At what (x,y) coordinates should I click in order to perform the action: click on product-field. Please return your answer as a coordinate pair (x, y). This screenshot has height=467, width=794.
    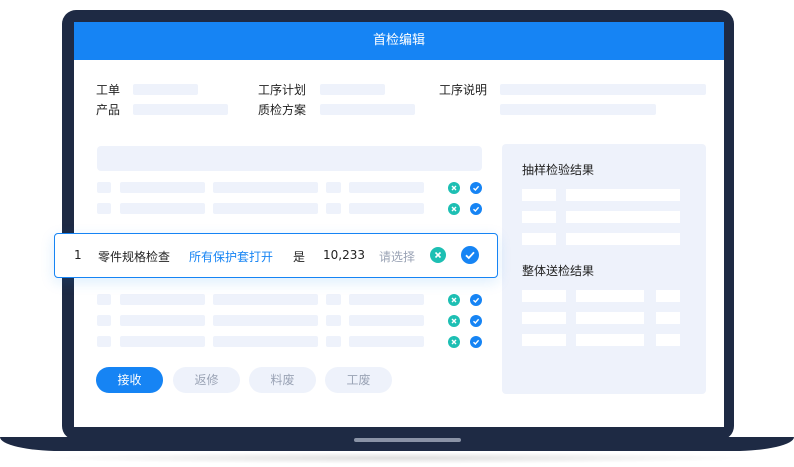
    Looking at the image, I should click on (180, 109).